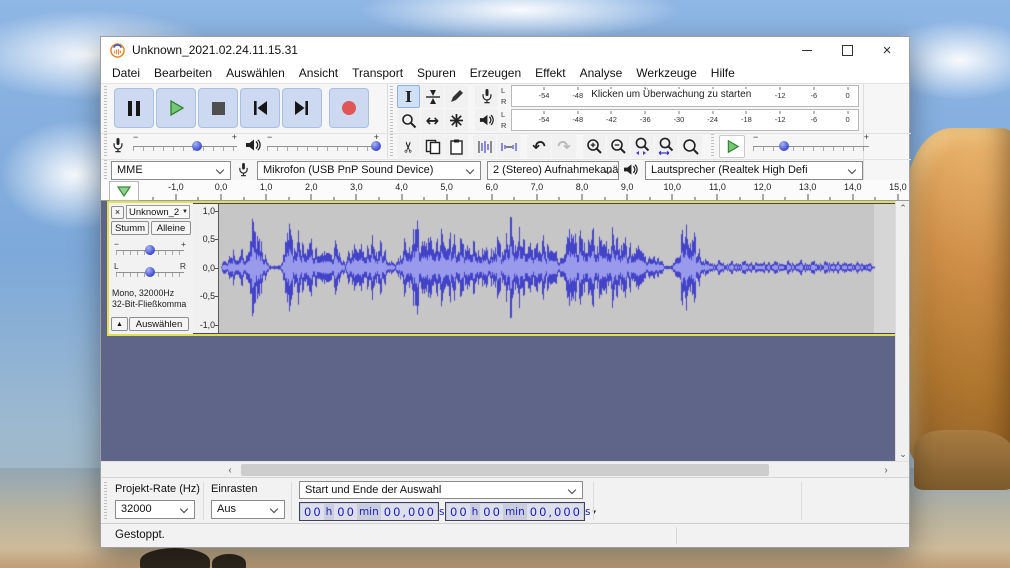 The width and height of the screenshot is (1010, 568). Describe the element at coordinates (260, 108) in the screenshot. I see `skip-to-start-button` at that location.